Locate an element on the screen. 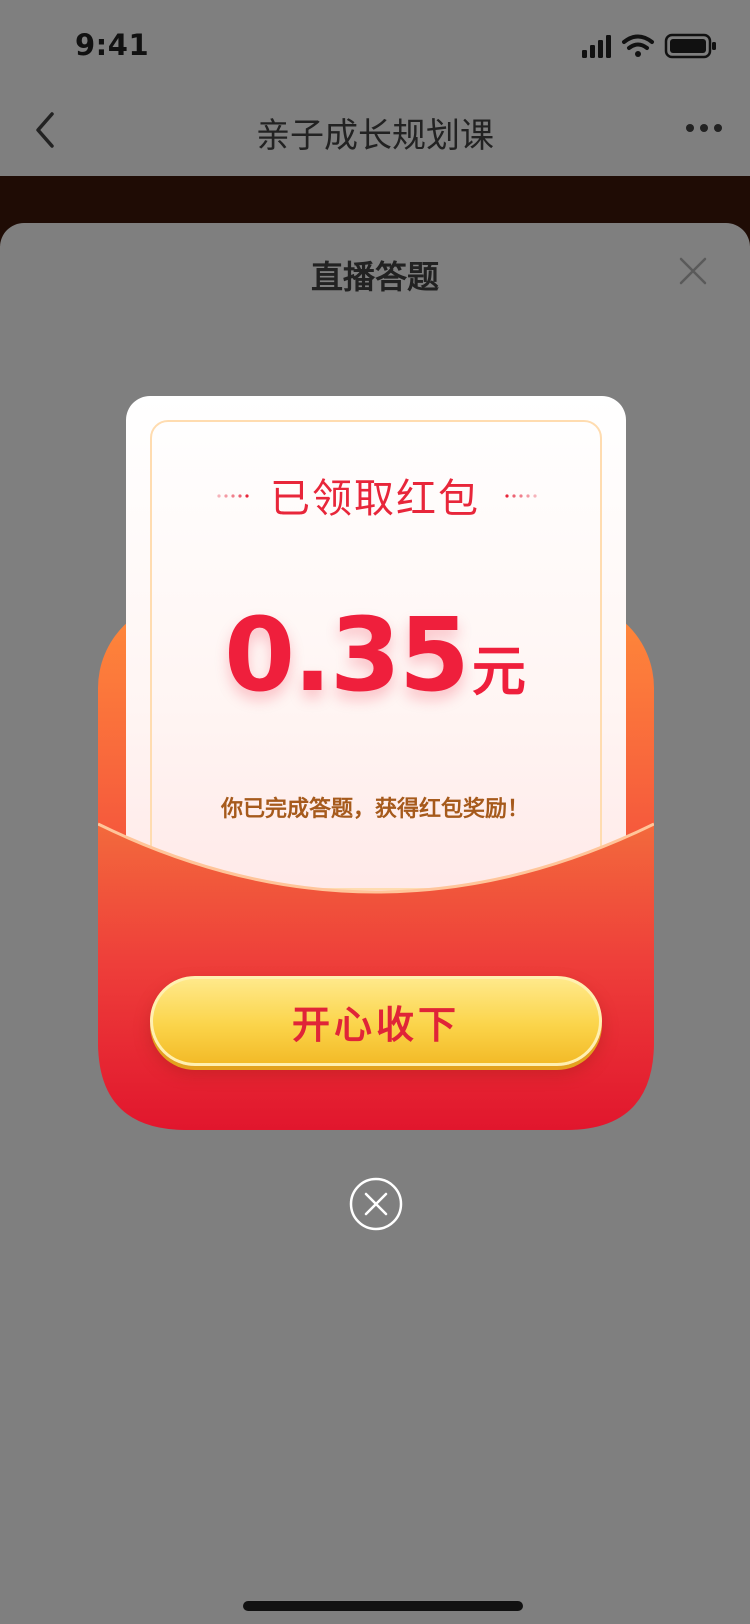  dots-decoration-right is located at coordinates (521, 496).